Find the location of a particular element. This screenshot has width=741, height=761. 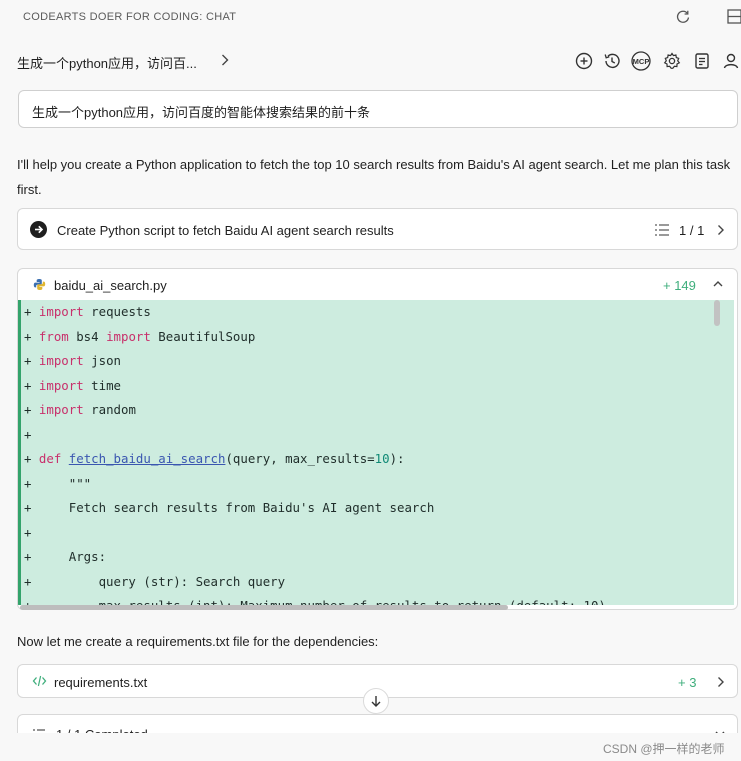

task-list-icon is located at coordinates (662, 230).